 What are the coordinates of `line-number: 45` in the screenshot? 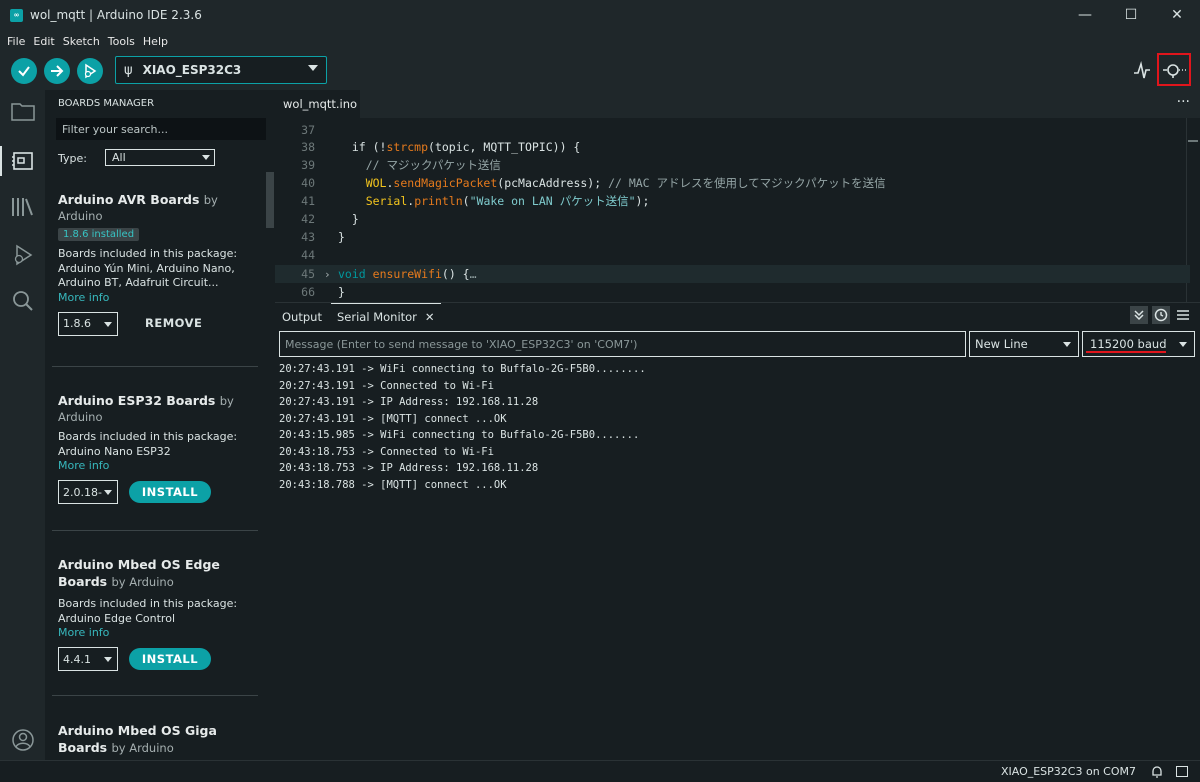 It's located at (308, 274).